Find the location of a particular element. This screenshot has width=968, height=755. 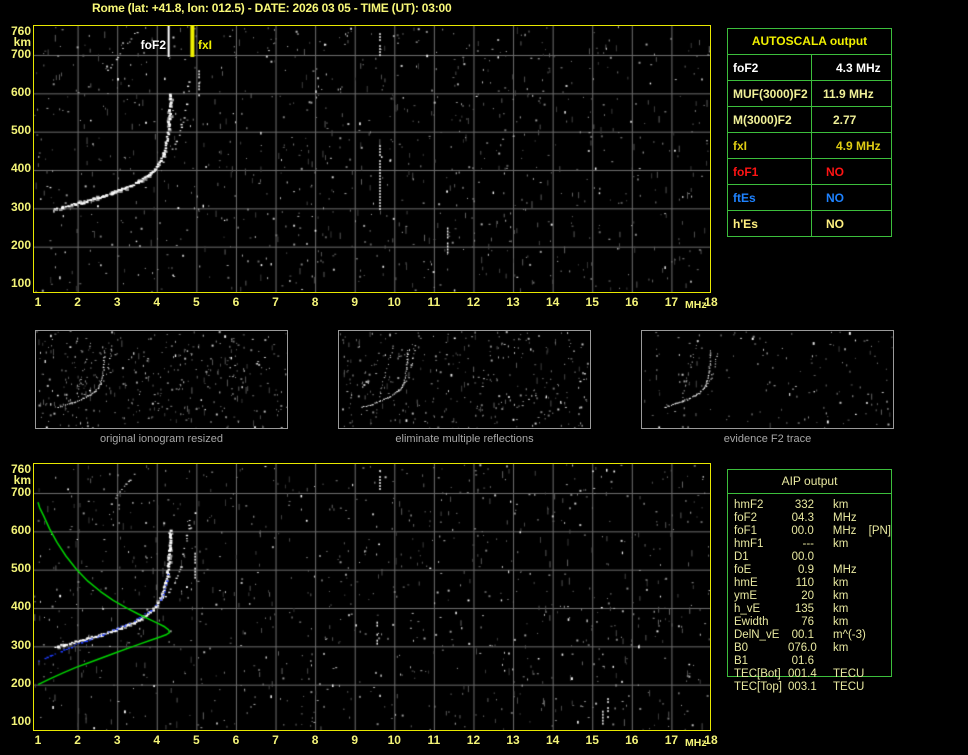

aip-row-note: [PN] is located at coordinates (880, 531).